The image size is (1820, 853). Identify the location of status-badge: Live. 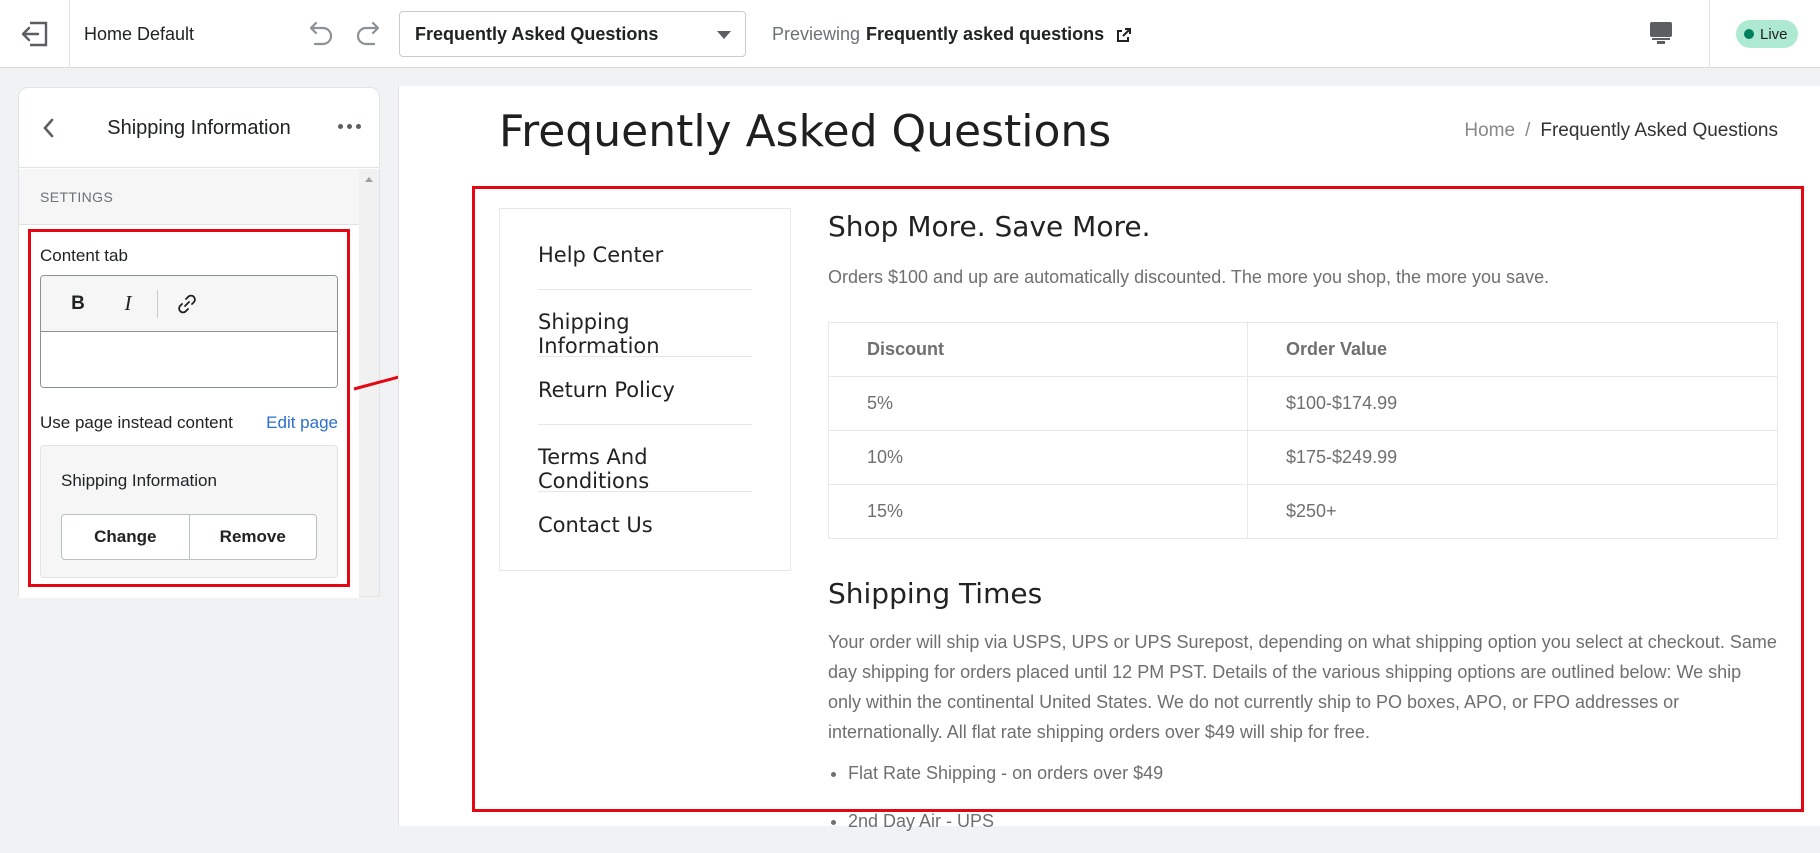
(1767, 34).